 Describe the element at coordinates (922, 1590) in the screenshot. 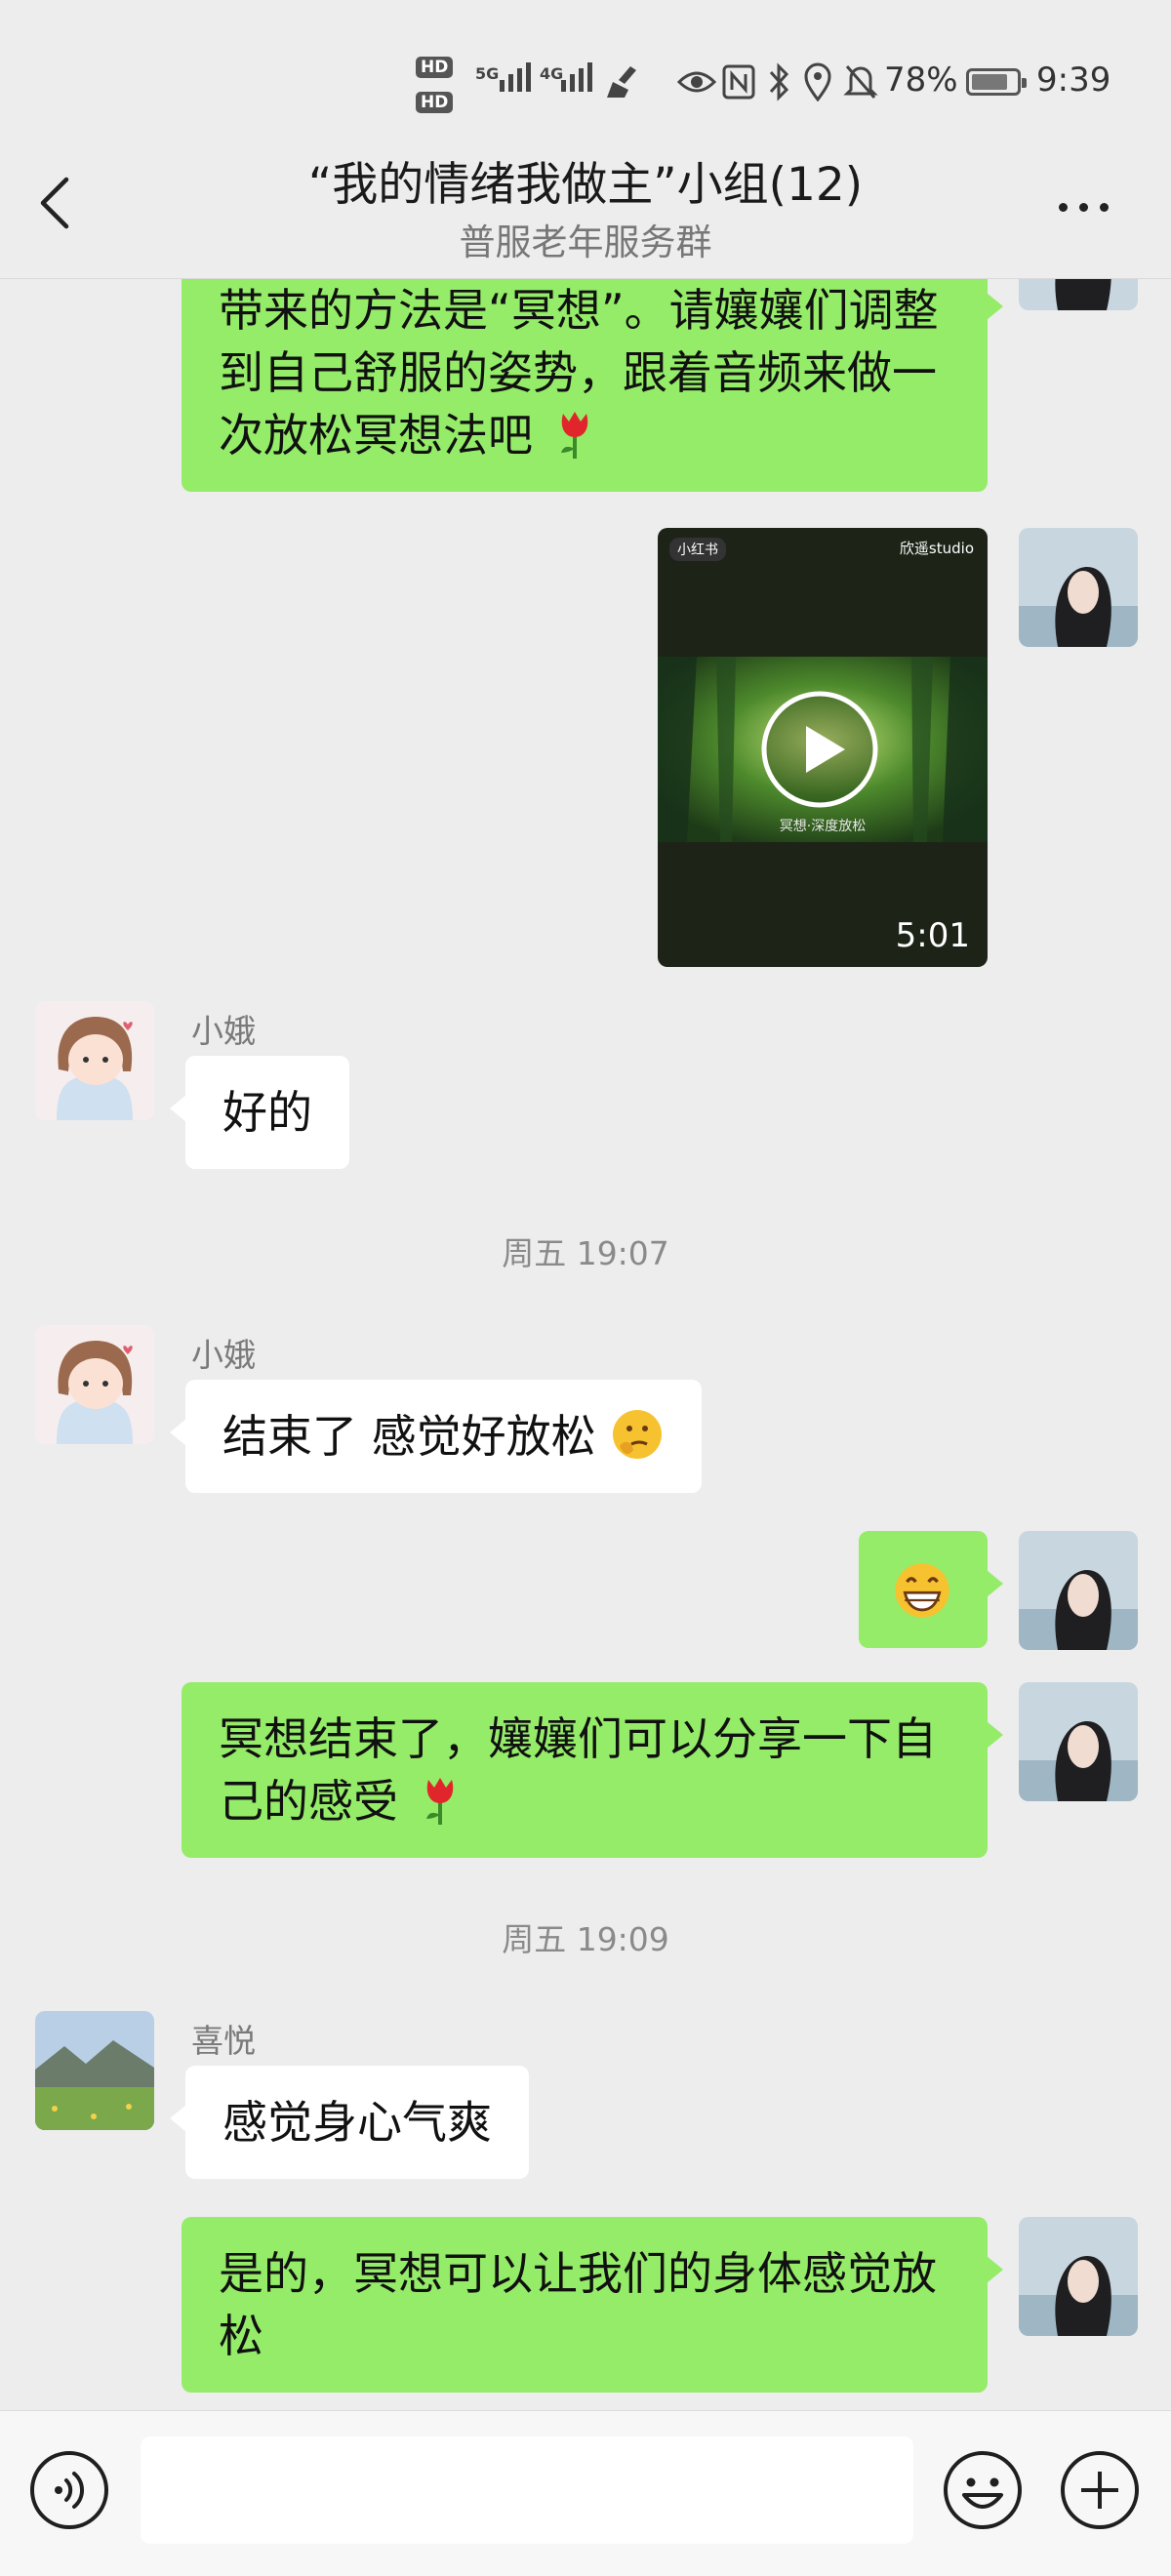

I see `grin-emoji-icon` at that location.